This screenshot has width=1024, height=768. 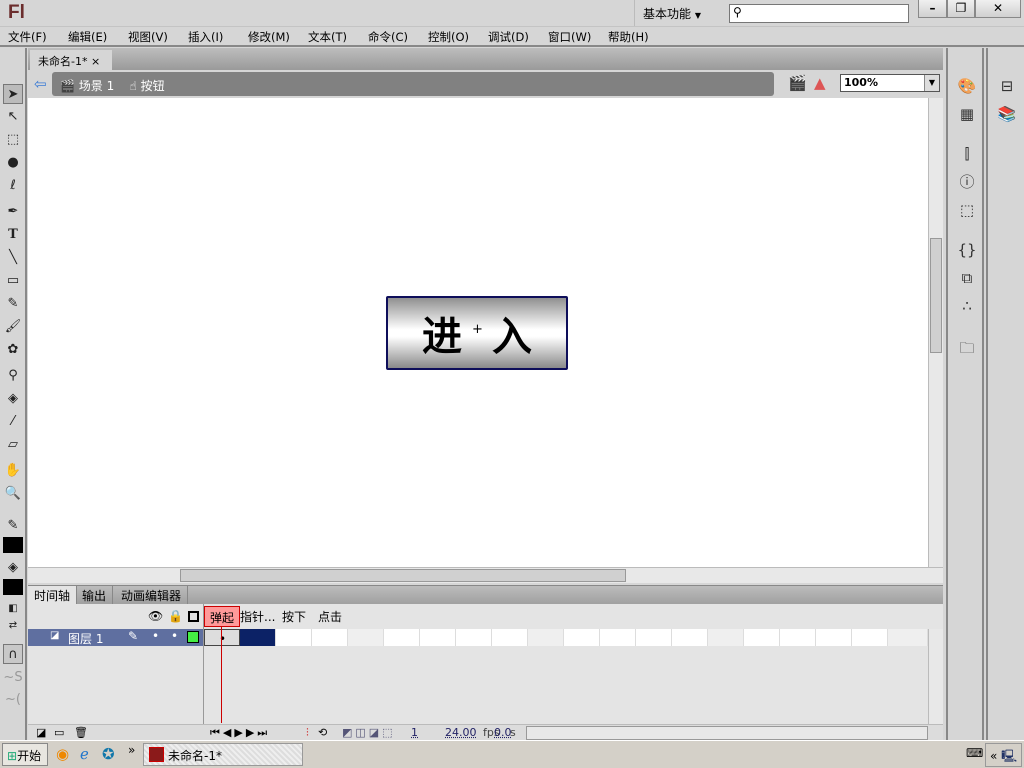 What do you see at coordinates (485, 575) in the screenshot?
I see `horizontal-scrollbar` at bounding box center [485, 575].